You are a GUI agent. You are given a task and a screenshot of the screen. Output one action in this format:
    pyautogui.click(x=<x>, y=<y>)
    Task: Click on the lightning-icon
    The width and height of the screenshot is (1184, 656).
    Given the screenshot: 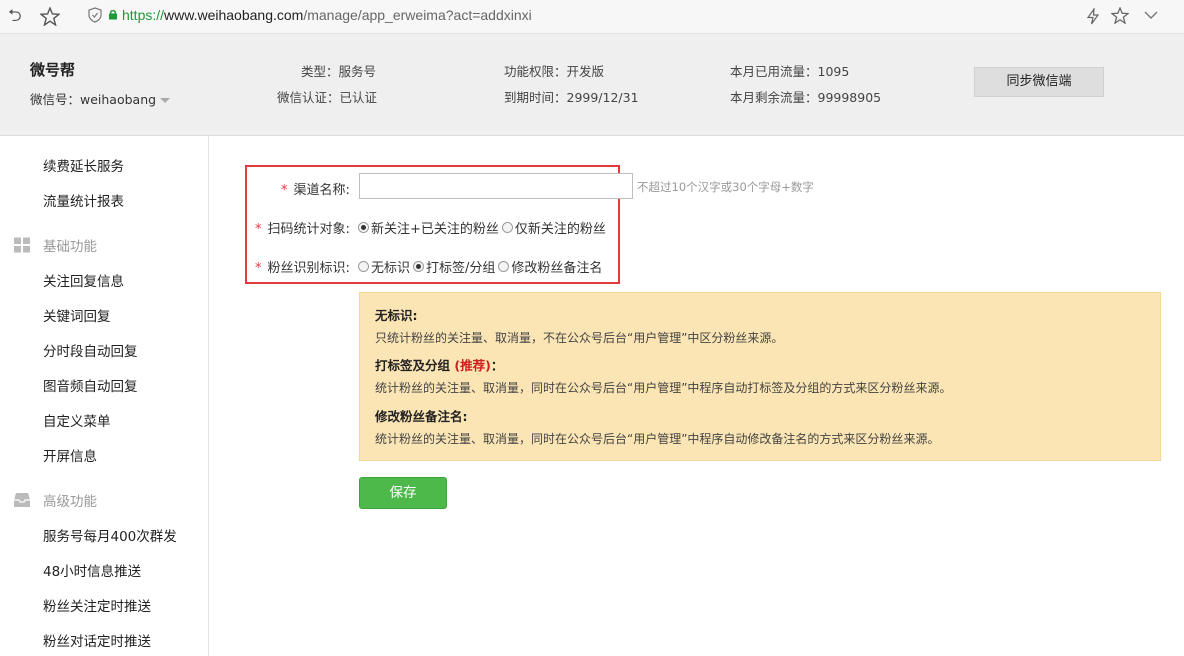 What is the action you would take?
    pyautogui.click(x=1093, y=16)
    